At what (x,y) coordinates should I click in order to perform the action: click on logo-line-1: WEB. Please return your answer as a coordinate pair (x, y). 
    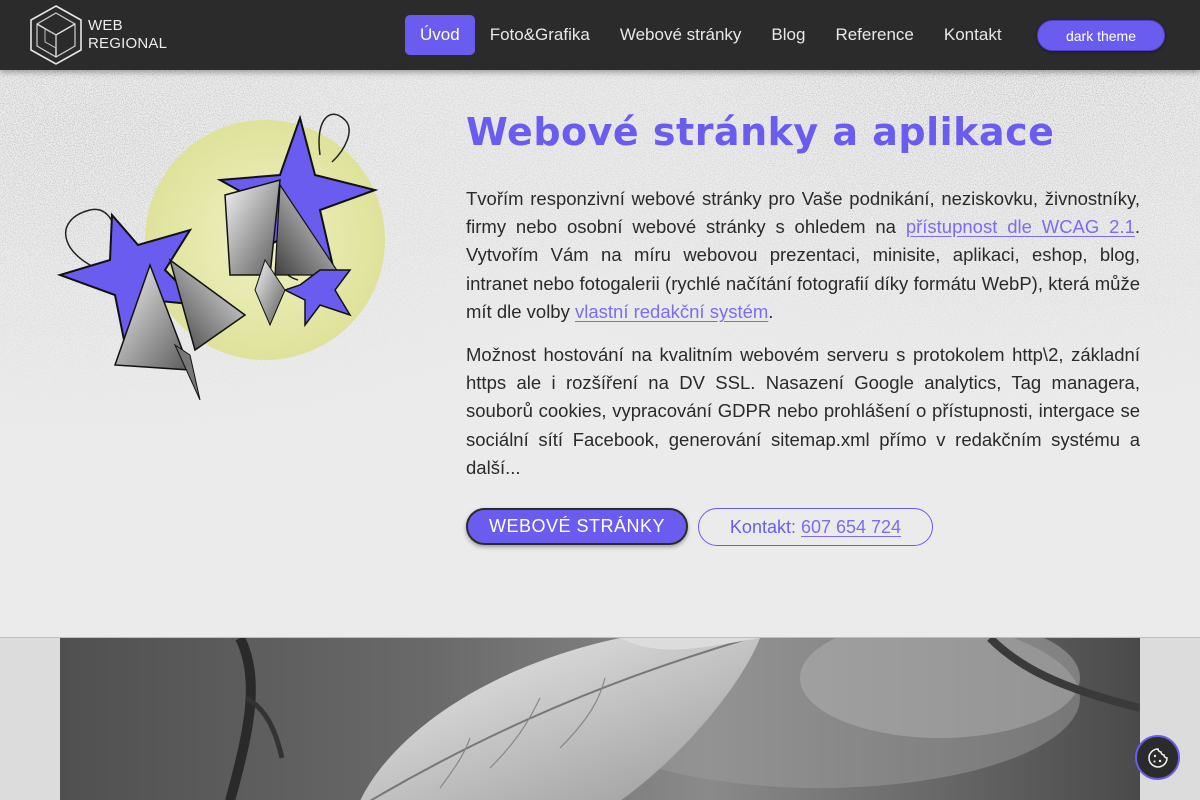
    Looking at the image, I should click on (105, 25).